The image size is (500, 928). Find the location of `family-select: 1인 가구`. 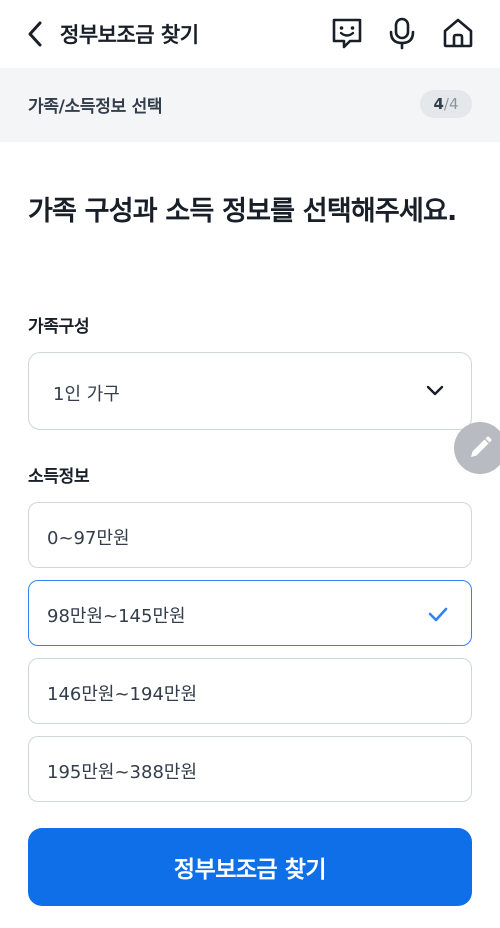

family-select: 1인 가구 is located at coordinates (250, 391).